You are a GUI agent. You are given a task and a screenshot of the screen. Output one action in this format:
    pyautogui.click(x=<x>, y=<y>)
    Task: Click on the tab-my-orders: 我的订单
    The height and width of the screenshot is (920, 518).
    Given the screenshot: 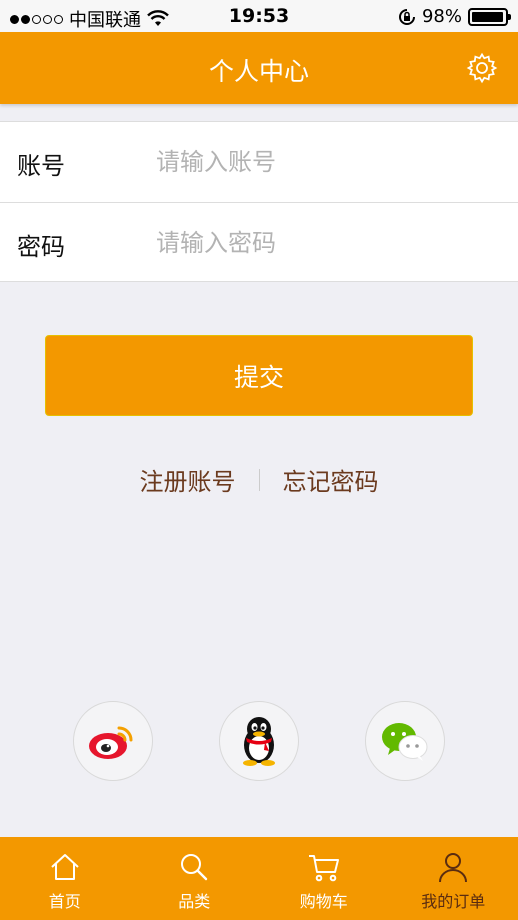 What is the action you would take?
    pyautogui.click(x=453, y=878)
    